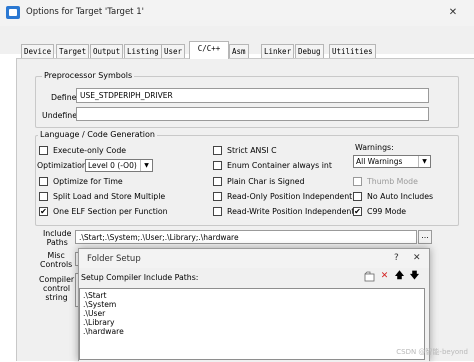 This screenshot has height=362, width=474. Describe the element at coordinates (57, 279) in the screenshot. I see `compiler-control-label-line1: Compiler` at that location.